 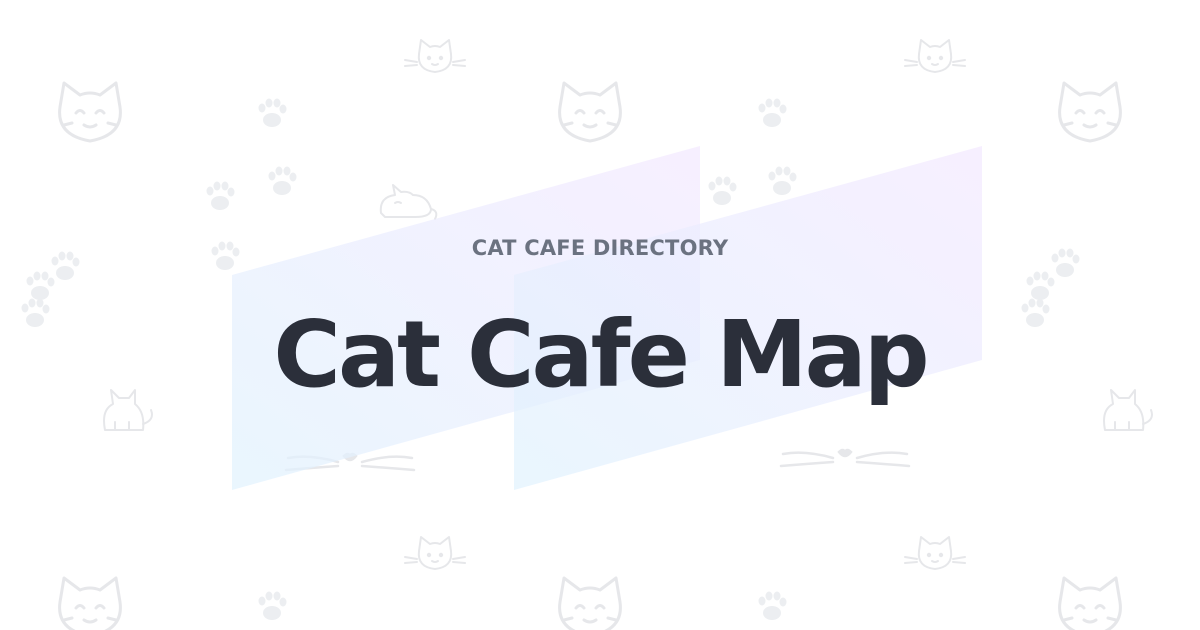 I want to click on eyebrow-label: CAT CAFE DIRECTORY, so click(x=600, y=248).